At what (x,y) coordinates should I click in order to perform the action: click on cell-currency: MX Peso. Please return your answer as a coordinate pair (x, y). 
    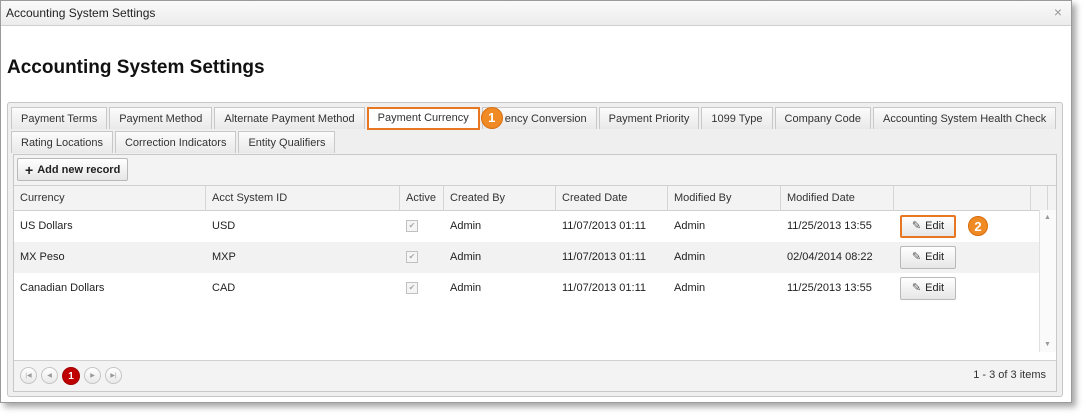
    Looking at the image, I should click on (42, 257).